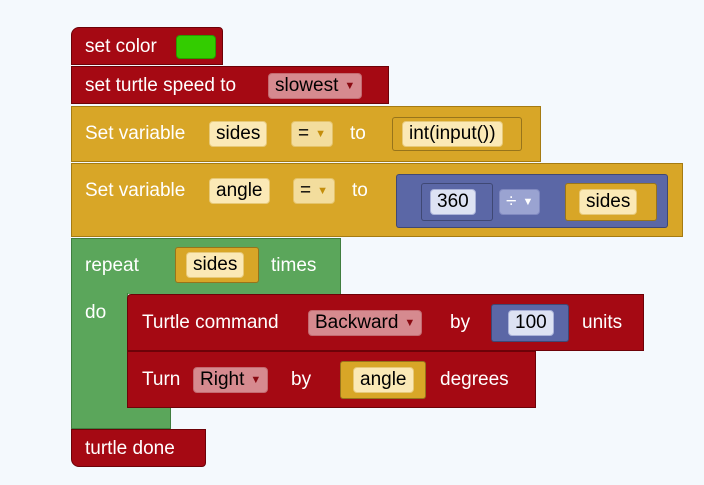 The width and height of the screenshot is (704, 485). I want to click on divide-expression-block: 360 ÷ ▼ sides, so click(532, 201).